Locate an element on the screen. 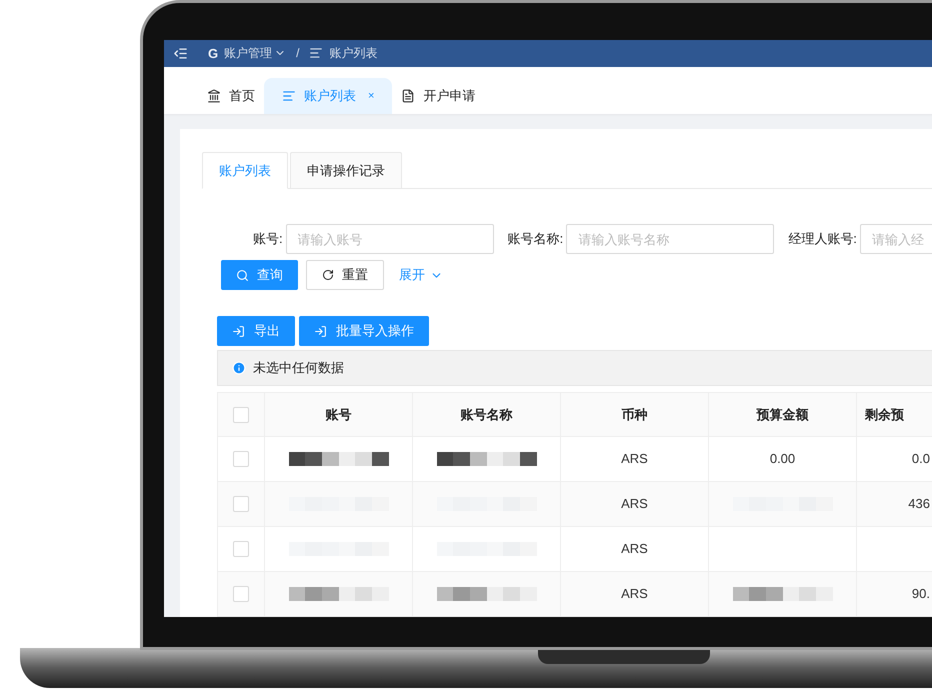 The width and height of the screenshot is (932, 699). search-button: 查询 is located at coordinates (259, 275).